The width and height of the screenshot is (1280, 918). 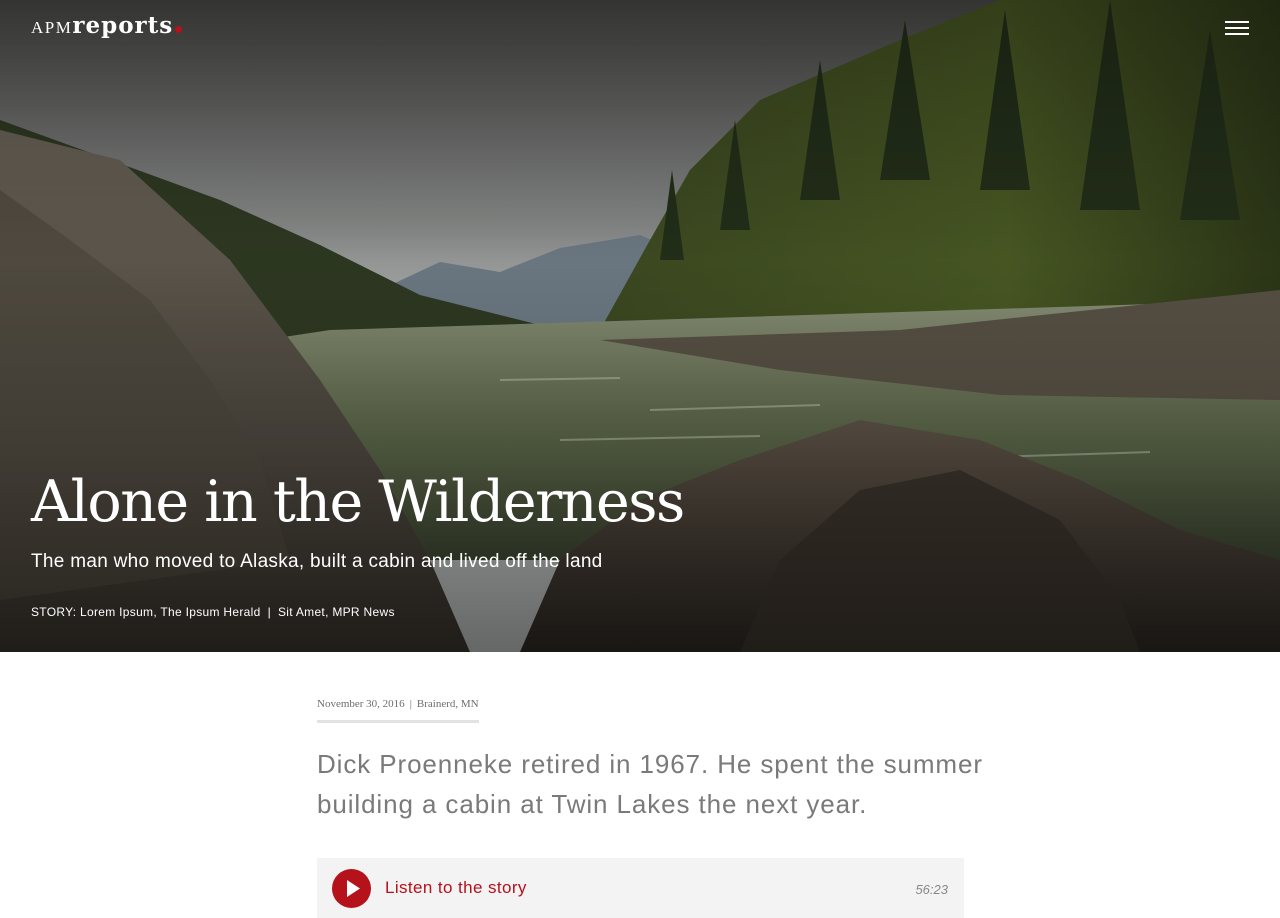 What do you see at coordinates (336, 612) in the screenshot?
I see `contributor-credit: Sit Amet, MPR News` at bounding box center [336, 612].